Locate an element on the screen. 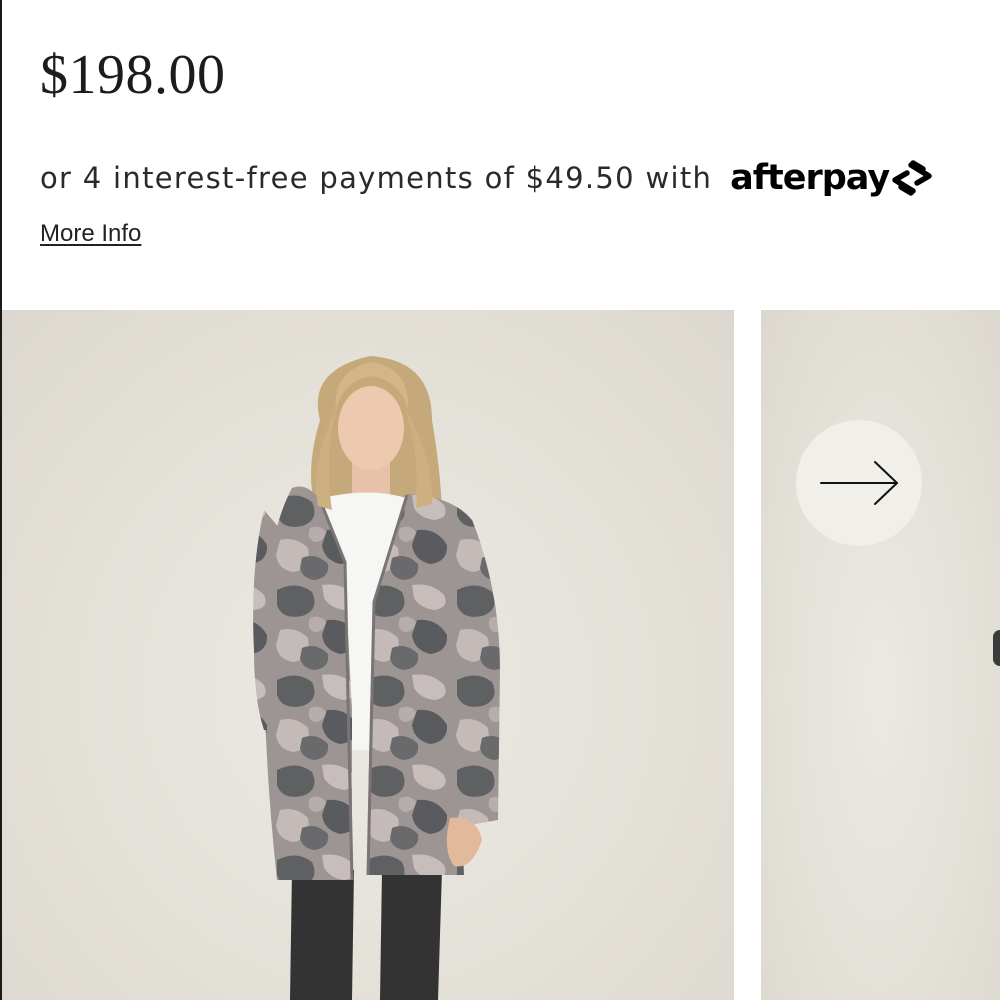 The height and width of the screenshot is (1000, 1000). next-image-button is located at coordinates (859, 483).